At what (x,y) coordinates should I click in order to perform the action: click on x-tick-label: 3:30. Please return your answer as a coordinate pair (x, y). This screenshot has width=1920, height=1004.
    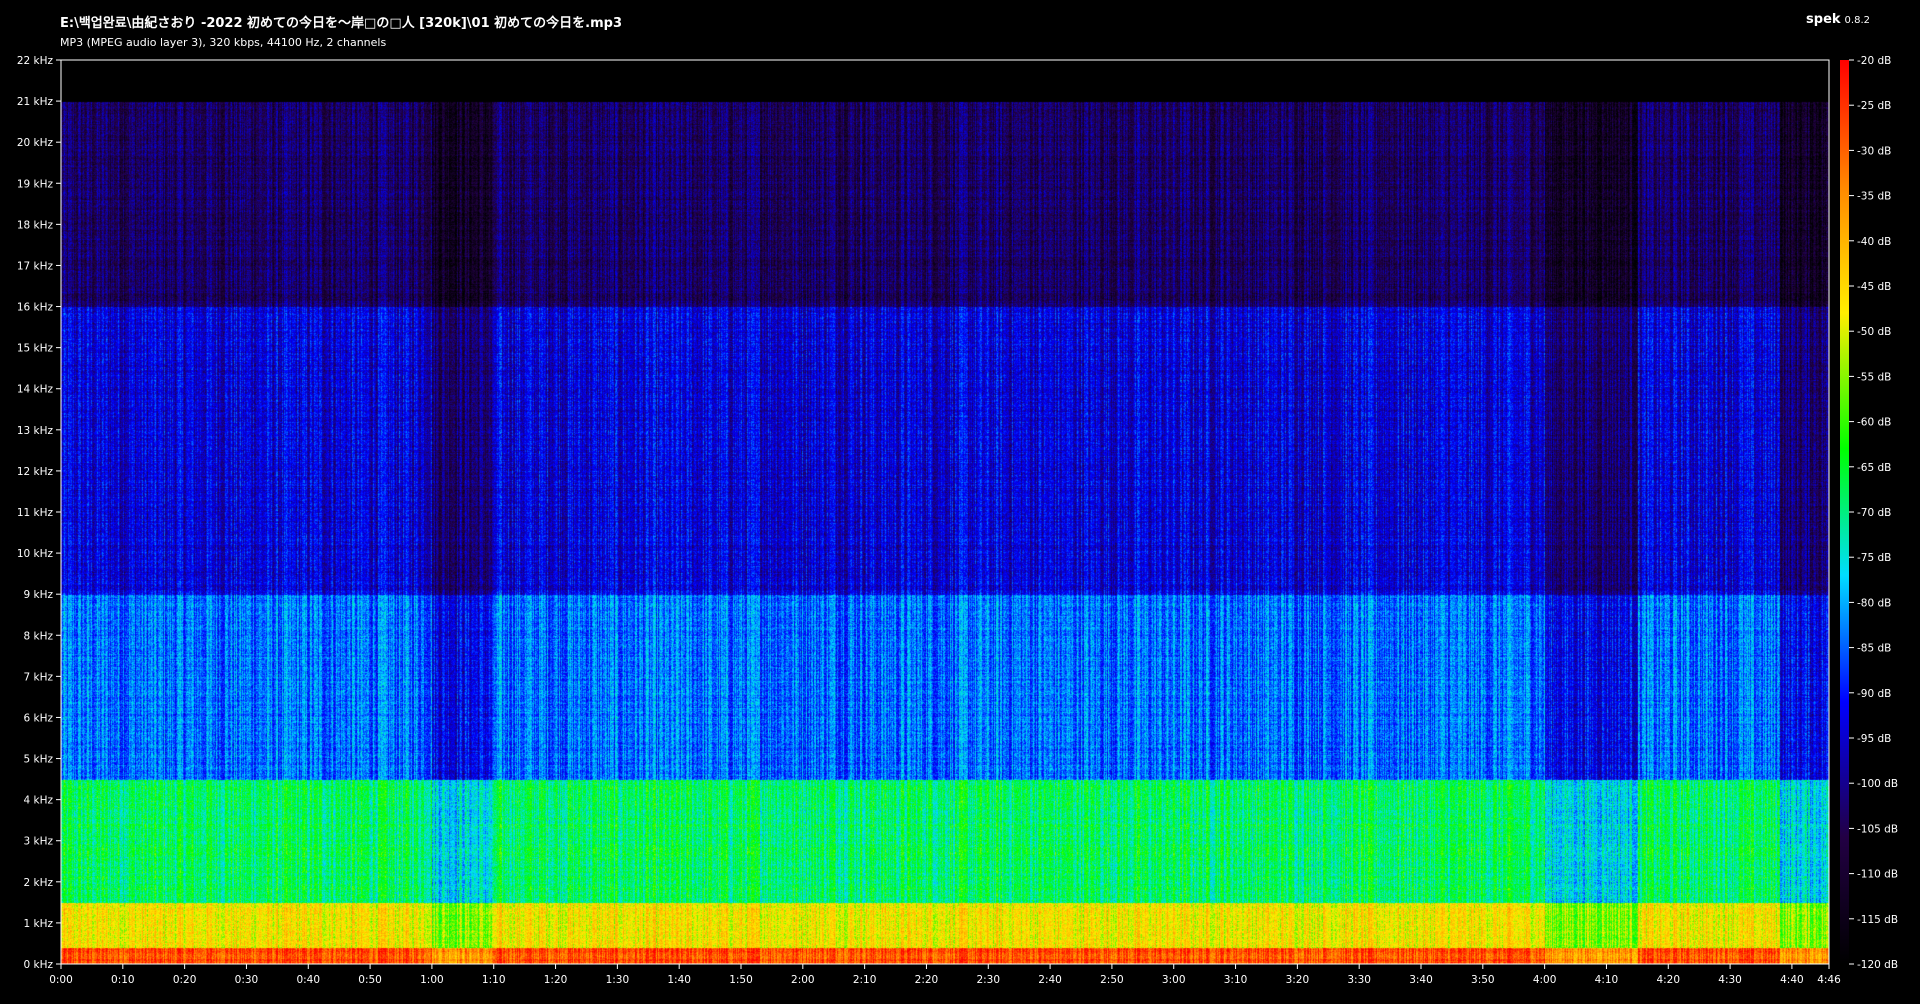
    Looking at the image, I should click on (1359, 980).